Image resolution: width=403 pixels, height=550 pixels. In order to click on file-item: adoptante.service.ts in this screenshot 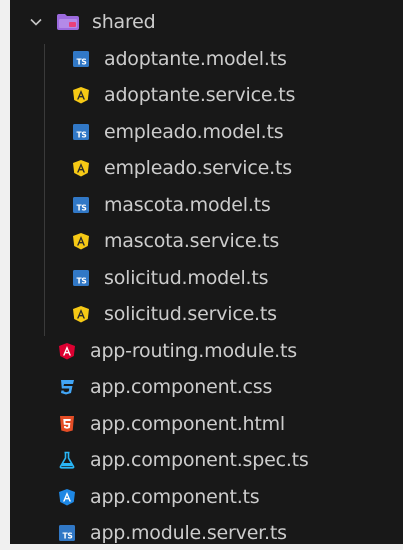, I will do `click(206, 95)`.